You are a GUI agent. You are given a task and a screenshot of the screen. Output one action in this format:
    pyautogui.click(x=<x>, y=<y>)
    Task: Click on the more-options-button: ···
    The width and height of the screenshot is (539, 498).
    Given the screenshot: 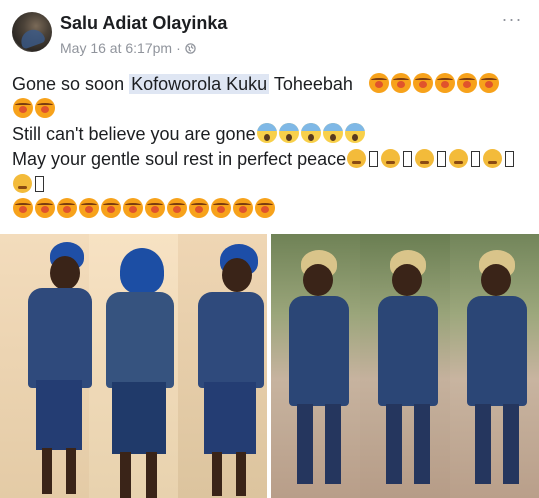 What is the action you would take?
    pyautogui.click(x=512, y=21)
    